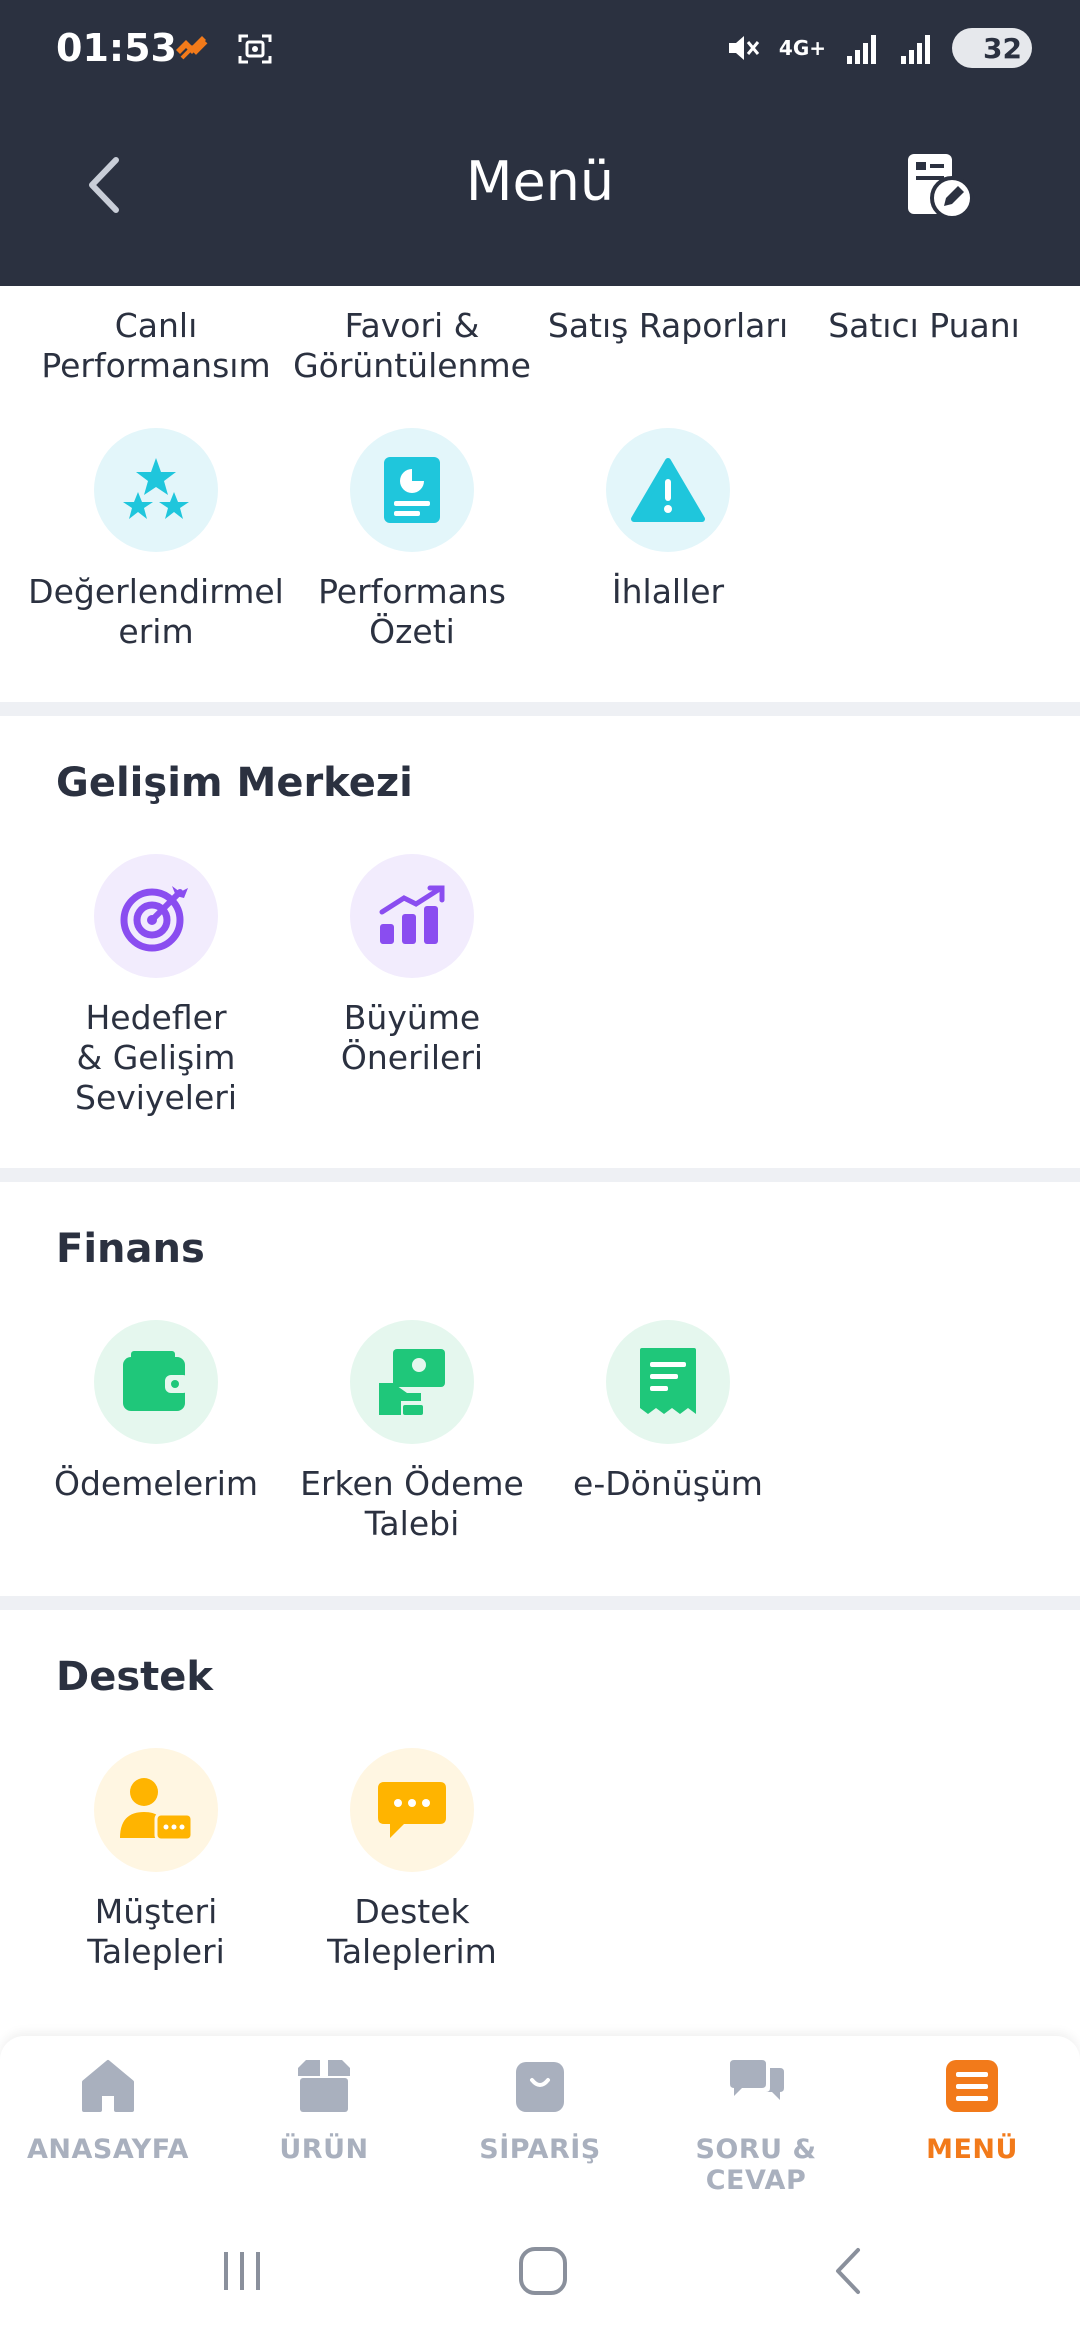 The image size is (1080, 2340). Describe the element at coordinates (156, 1412) in the screenshot. I see `my-payments-item: Ödemelerim` at that location.